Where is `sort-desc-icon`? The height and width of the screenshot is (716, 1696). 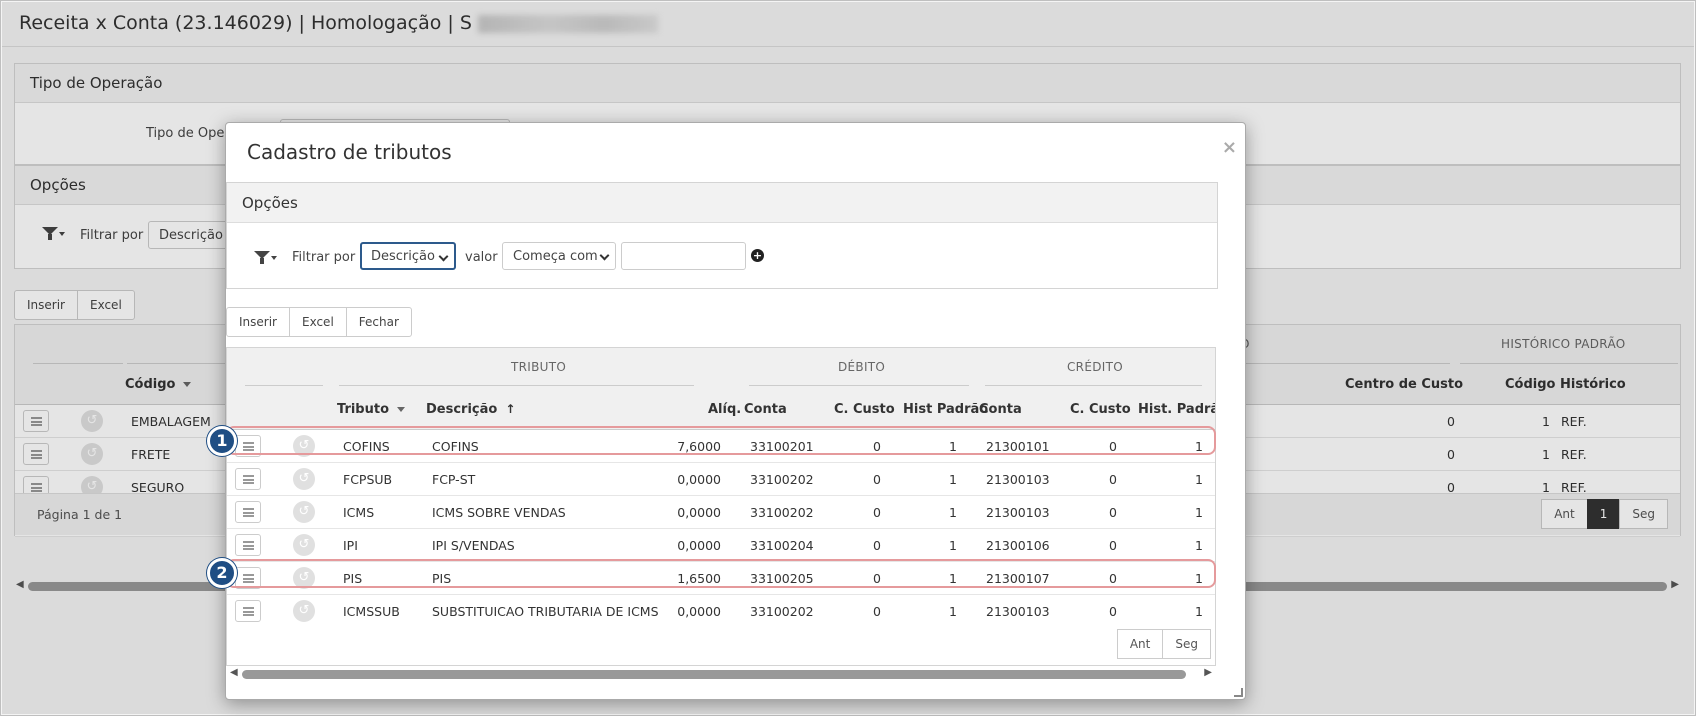
sort-desc-icon is located at coordinates (401, 409).